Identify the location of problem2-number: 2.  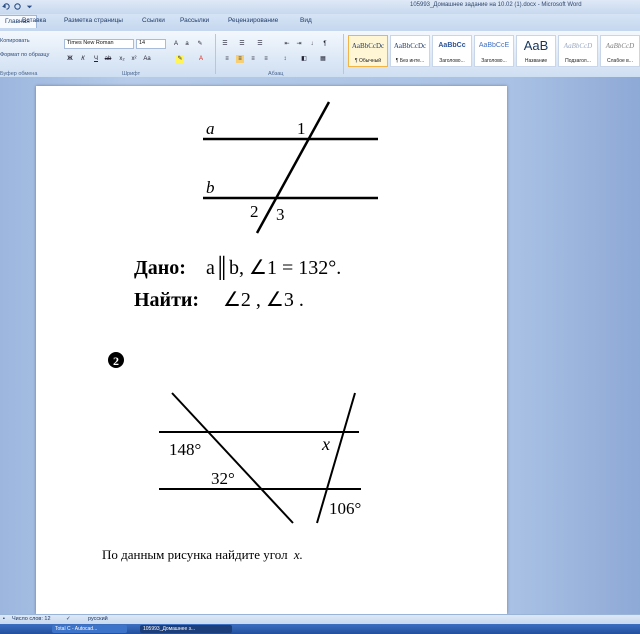
(116, 361).